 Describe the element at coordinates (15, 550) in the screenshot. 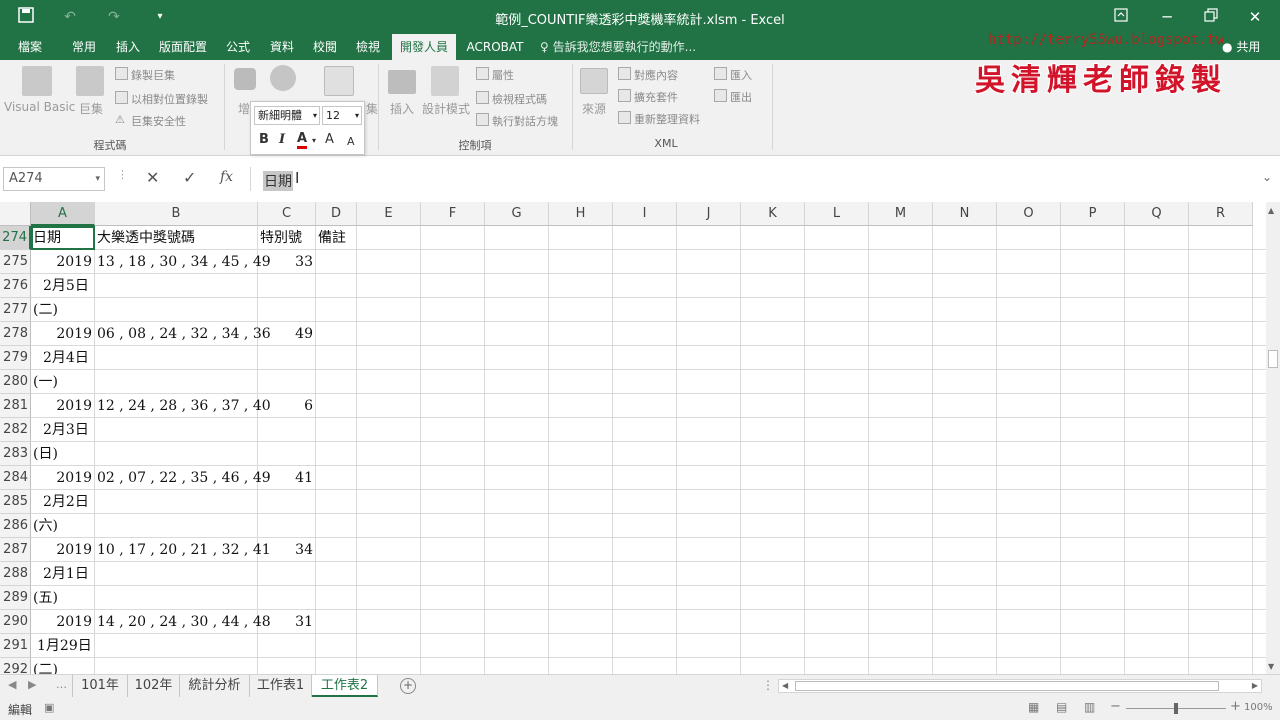

I see `row-header: 287` at that location.